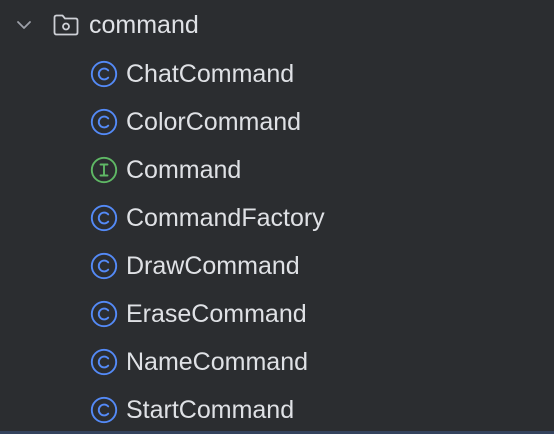  I want to click on tree-item-commandfactory: CommandFactory, so click(277, 217).